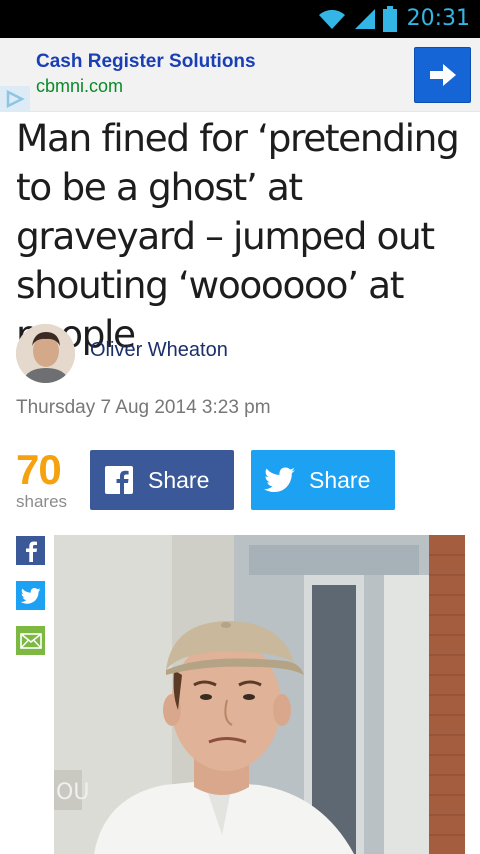 The image size is (480, 854). Describe the element at coordinates (340, 479) in the screenshot. I see `twitter-share-label: Share` at that location.